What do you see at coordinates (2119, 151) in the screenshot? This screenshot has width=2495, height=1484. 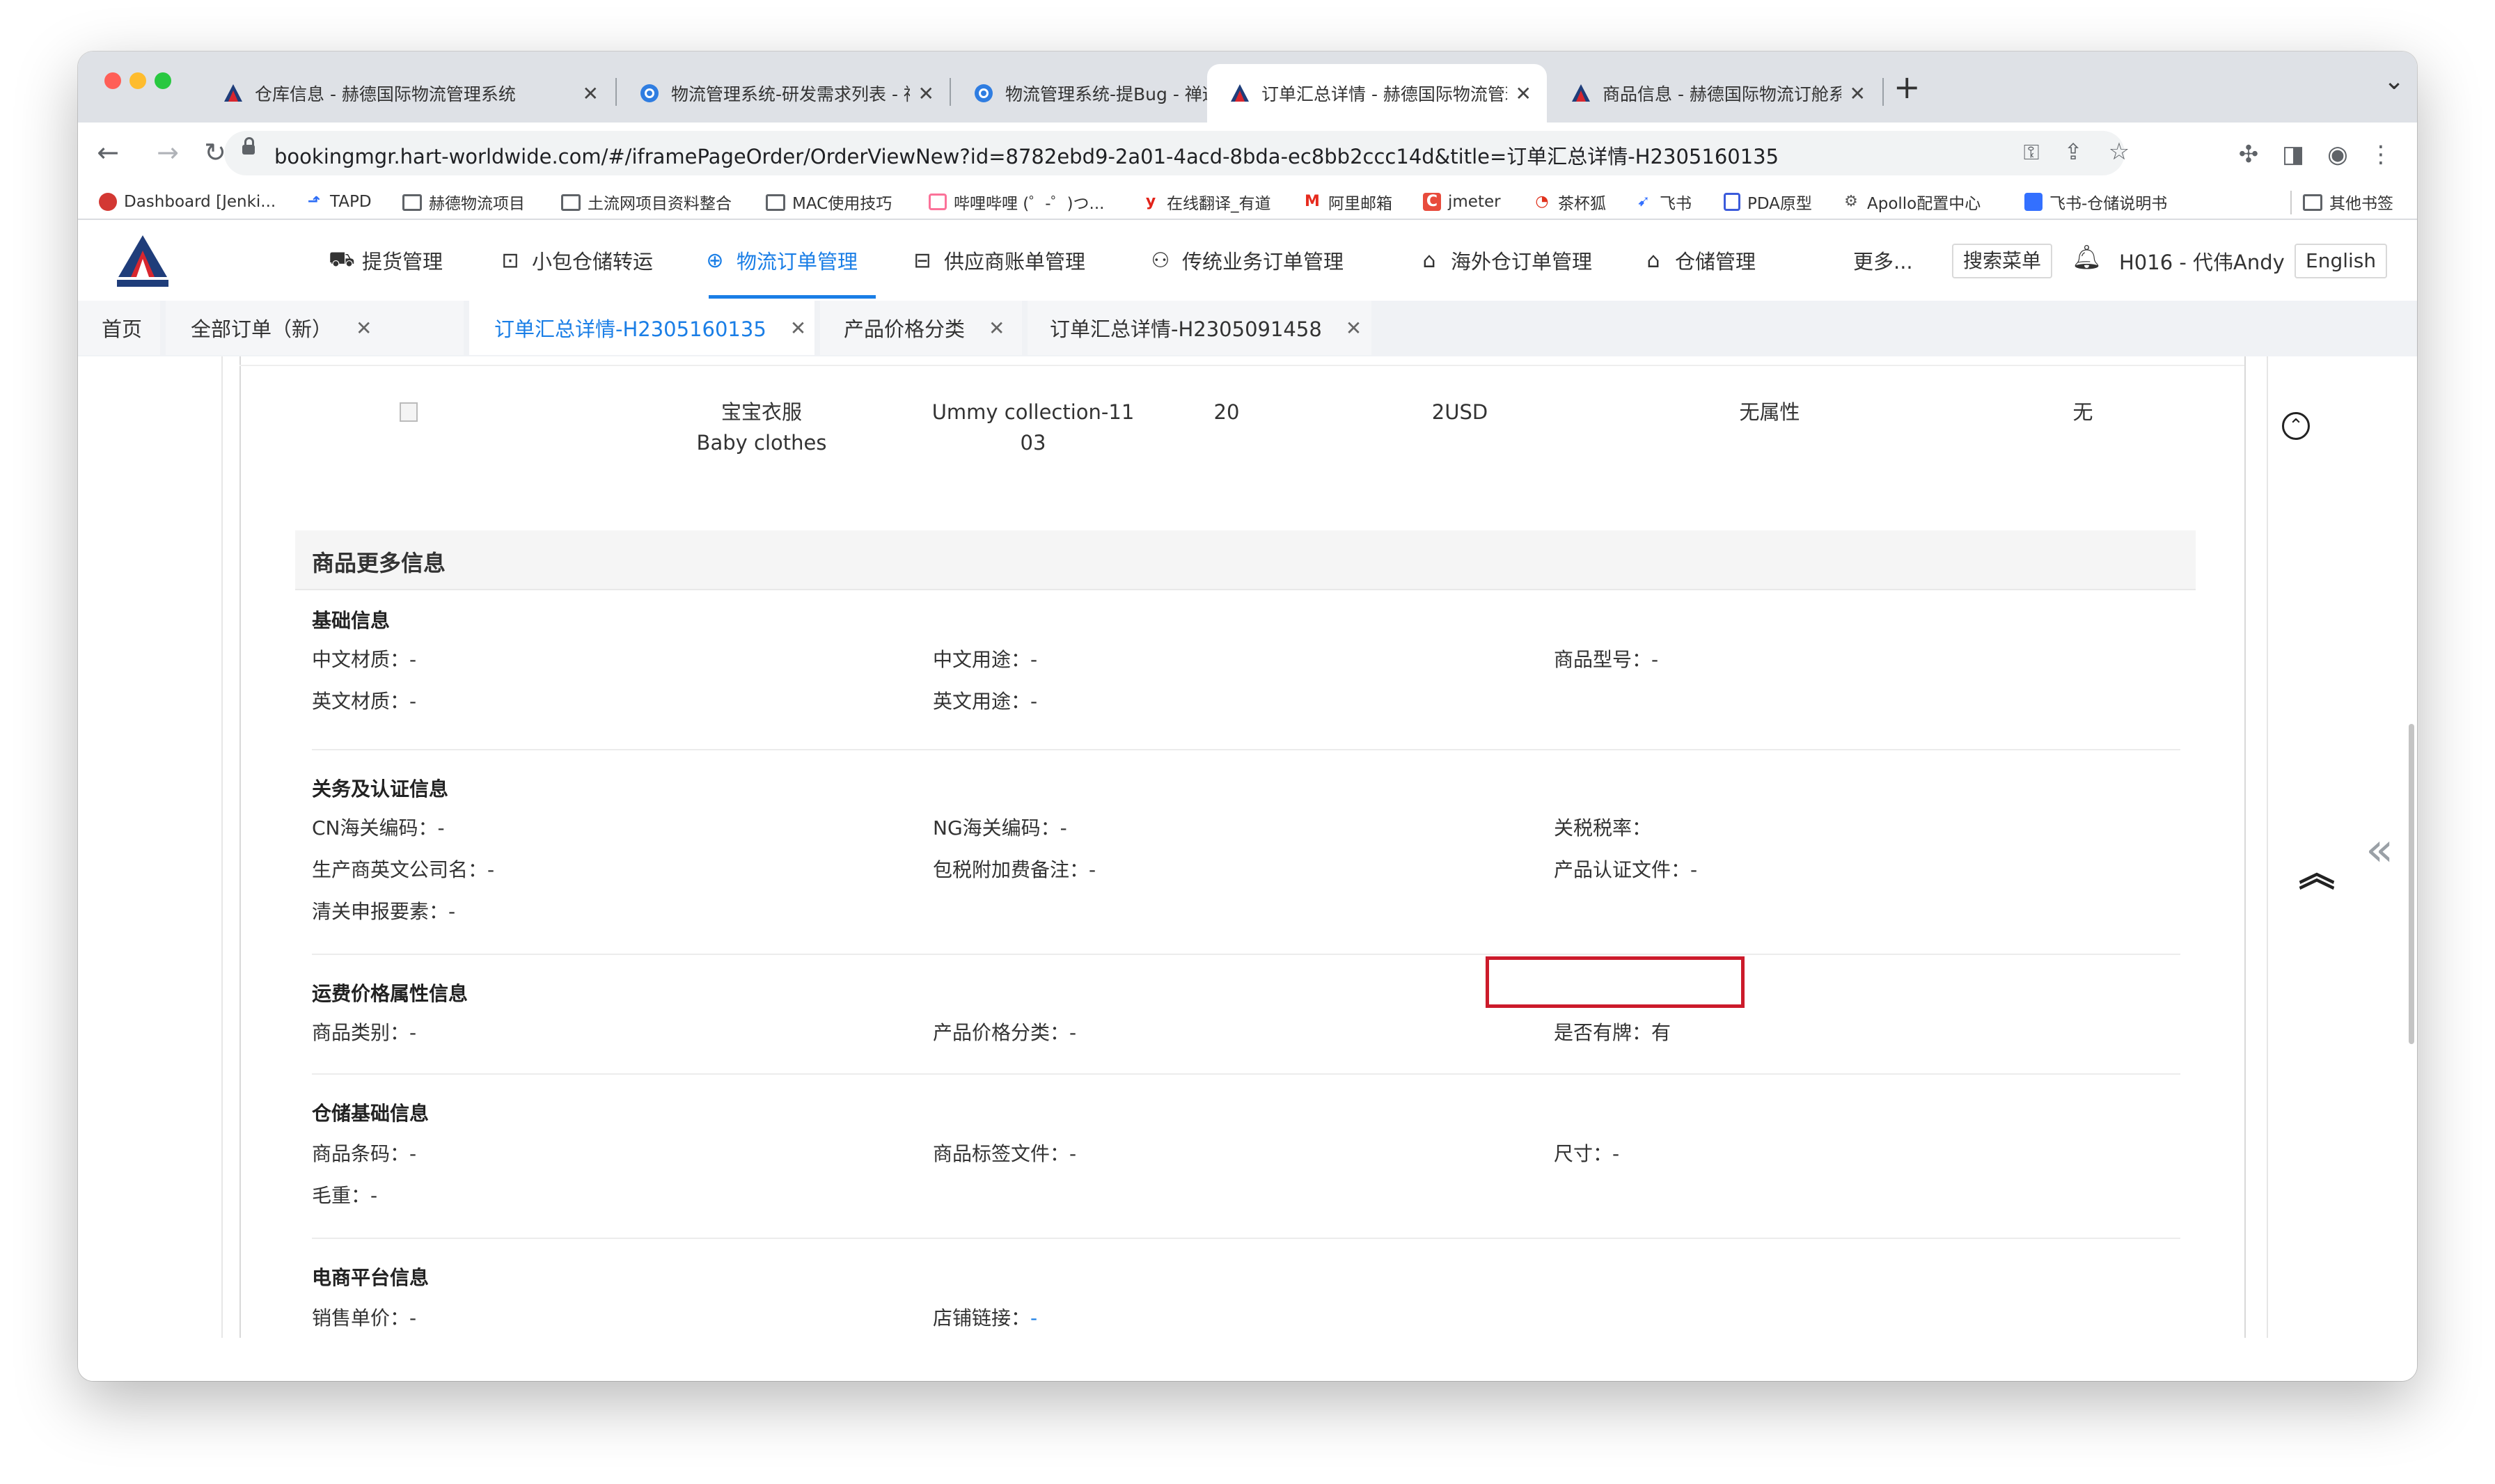 I see `bookmark-star-icon: ☆` at bounding box center [2119, 151].